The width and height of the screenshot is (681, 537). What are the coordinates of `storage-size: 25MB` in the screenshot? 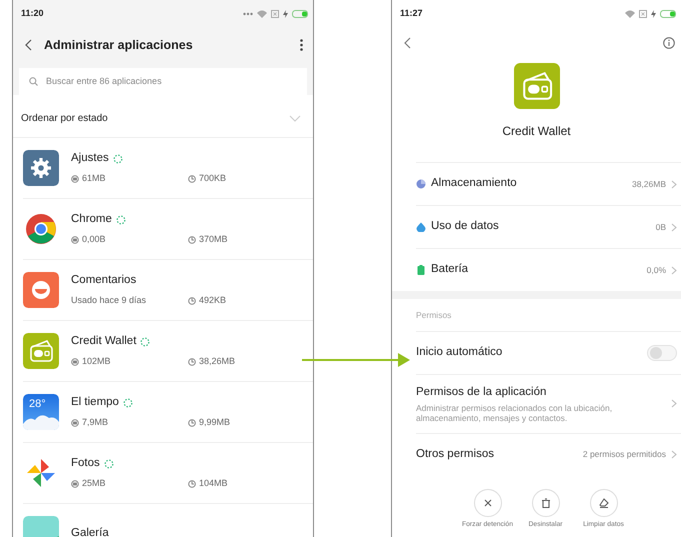 It's located at (94, 483).